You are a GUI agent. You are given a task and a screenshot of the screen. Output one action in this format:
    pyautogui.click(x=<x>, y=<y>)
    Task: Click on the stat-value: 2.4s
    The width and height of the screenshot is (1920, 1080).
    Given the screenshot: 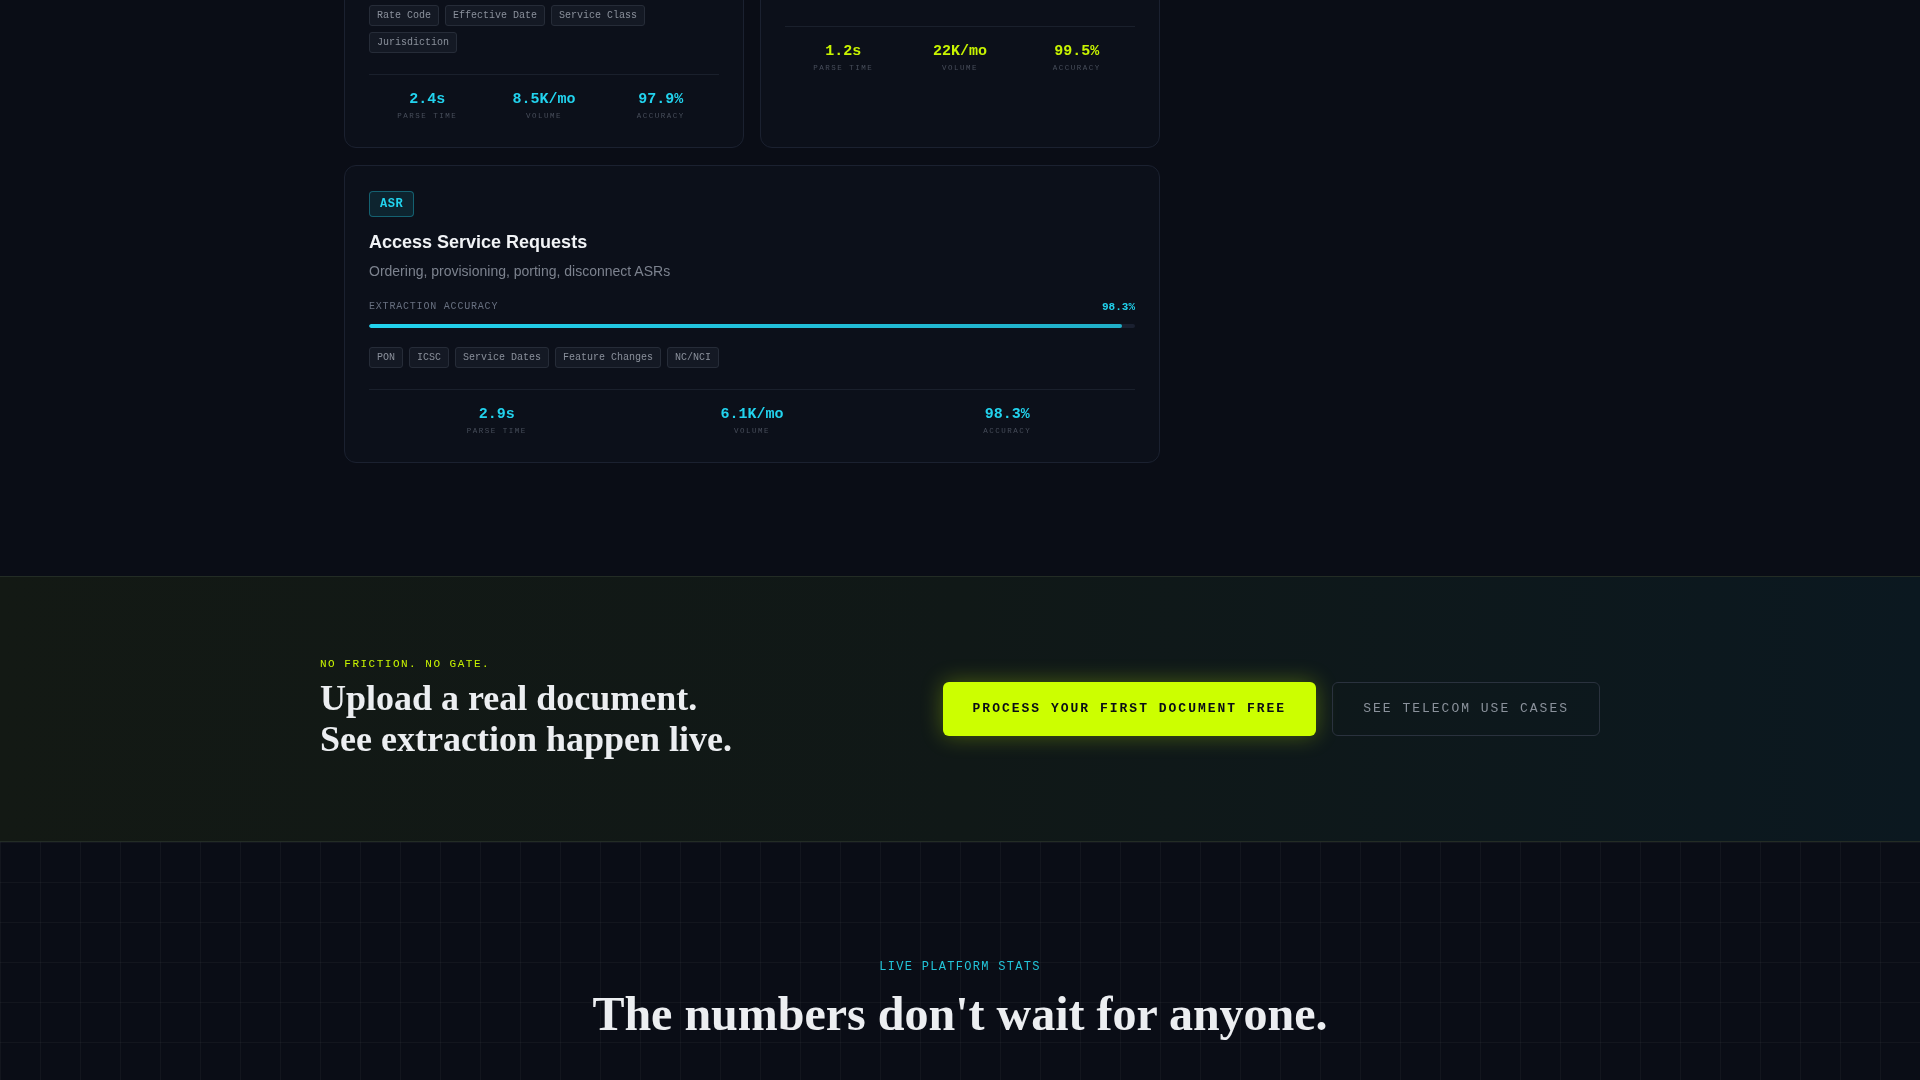 What is the action you would take?
    pyautogui.click(x=427, y=100)
    